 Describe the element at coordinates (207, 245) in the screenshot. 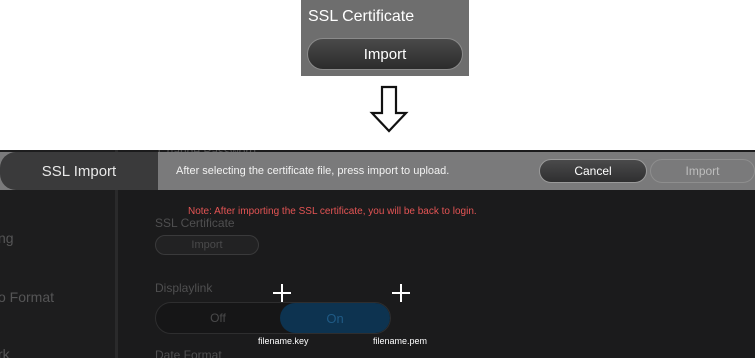

I see `ssl-import-button: Import` at that location.